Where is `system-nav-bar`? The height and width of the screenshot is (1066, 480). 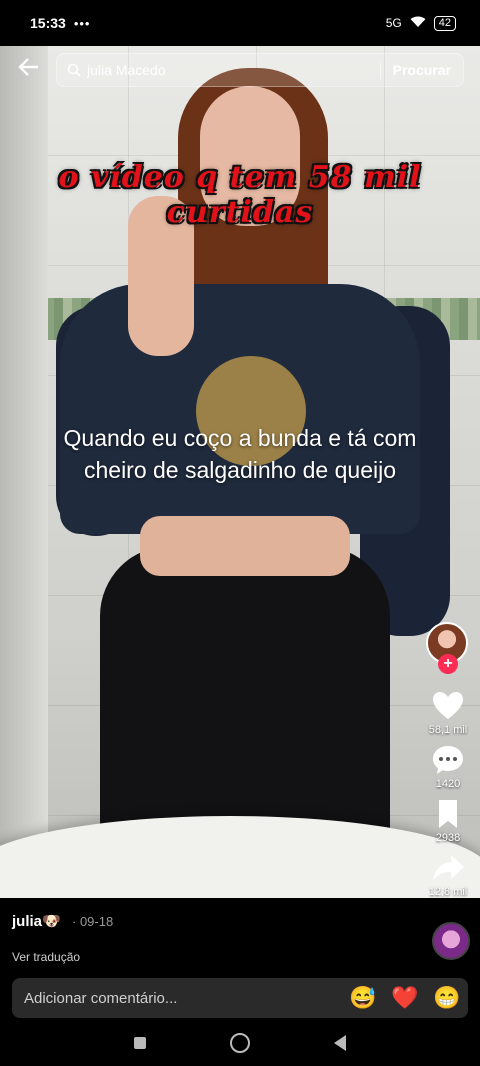 system-nav-bar is located at coordinates (240, 1043).